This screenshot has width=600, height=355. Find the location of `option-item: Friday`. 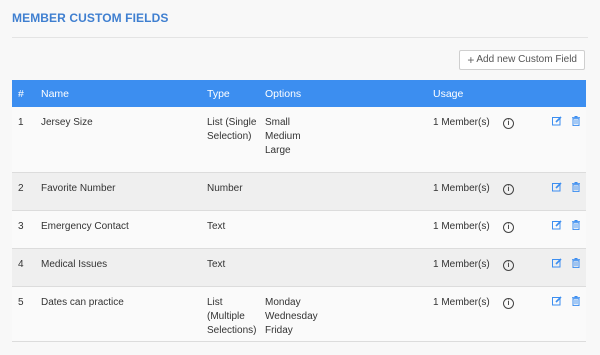

option-item: Friday is located at coordinates (279, 330).